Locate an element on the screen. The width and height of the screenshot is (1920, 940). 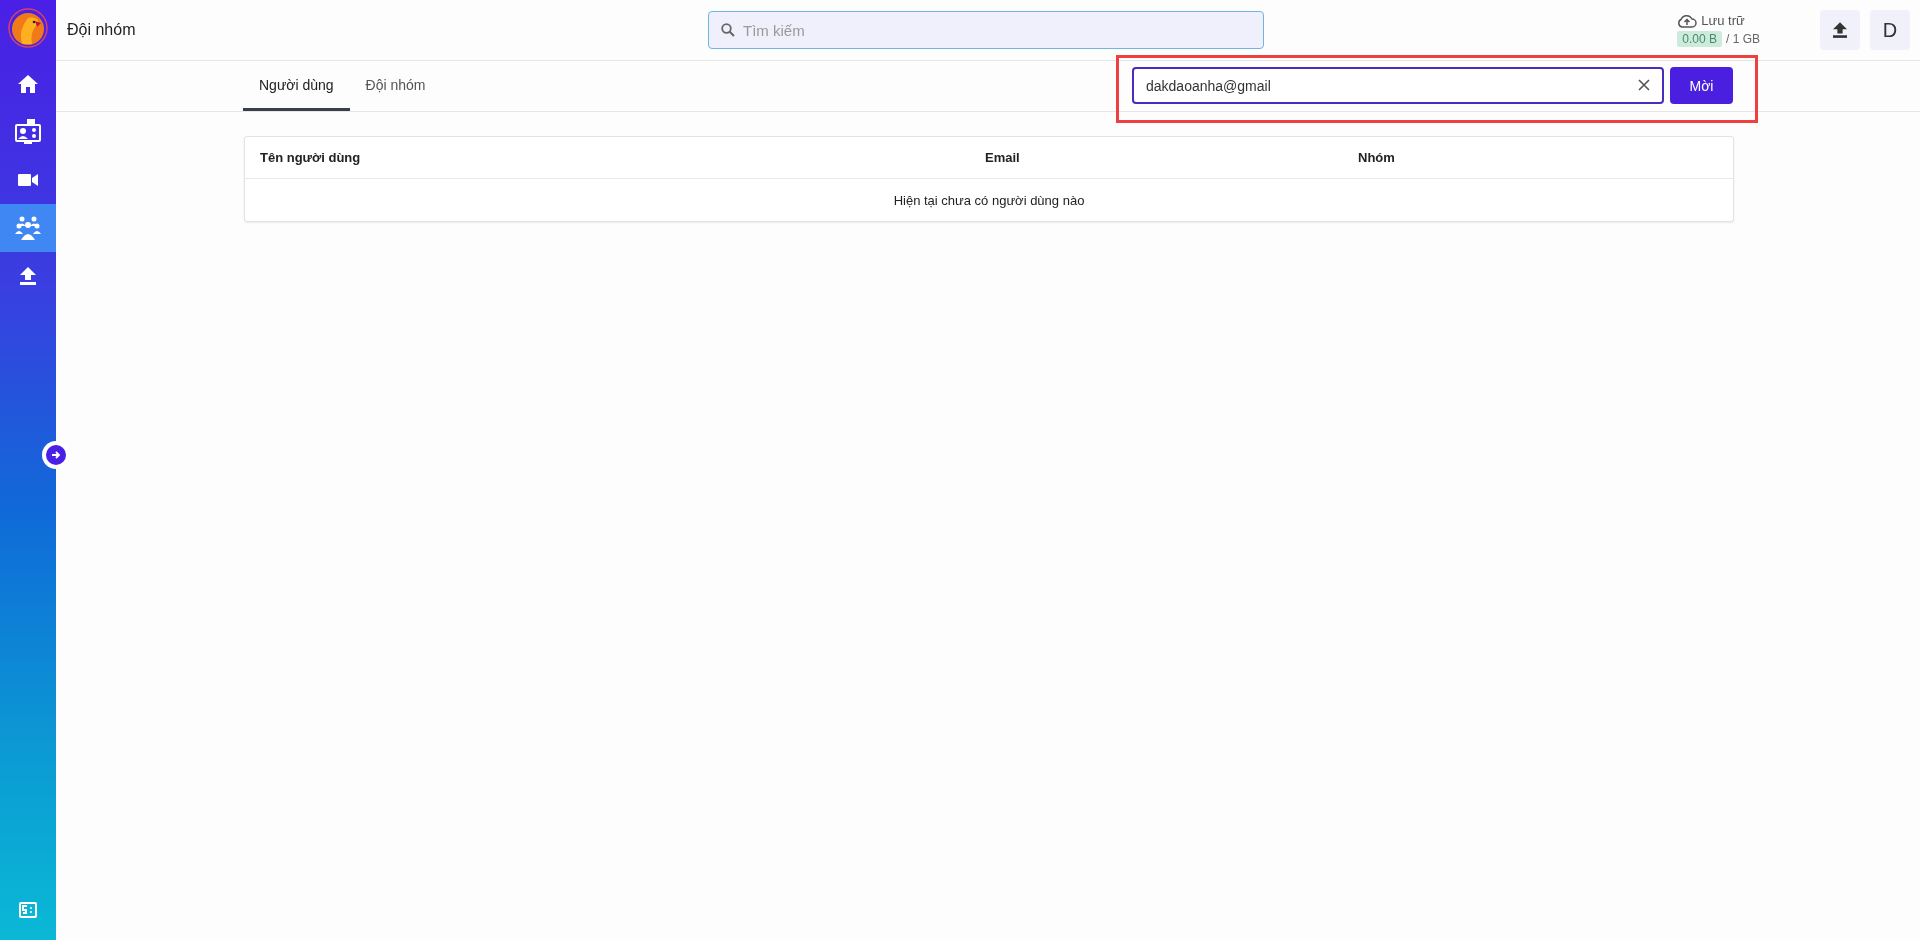
page-title: Đội nhóm is located at coordinates (102, 30).